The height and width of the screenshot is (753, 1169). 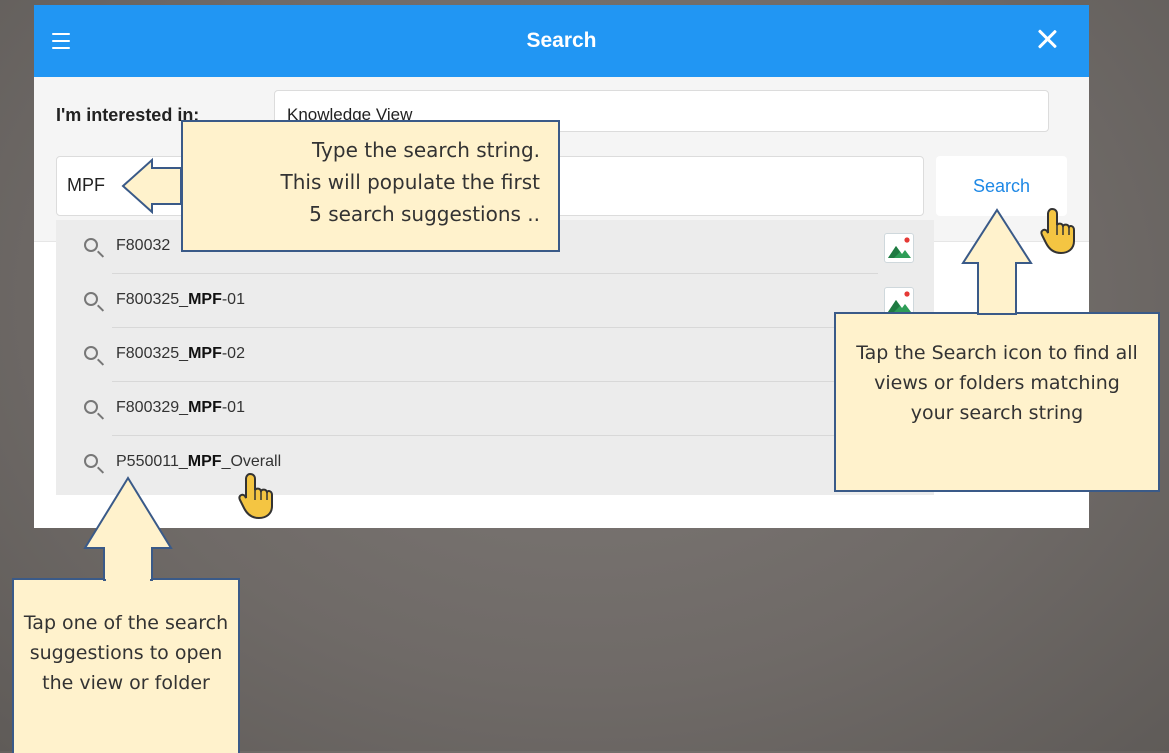 I want to click on suggestion-text: F800325_MPF-01, so click(x=180, y=299).